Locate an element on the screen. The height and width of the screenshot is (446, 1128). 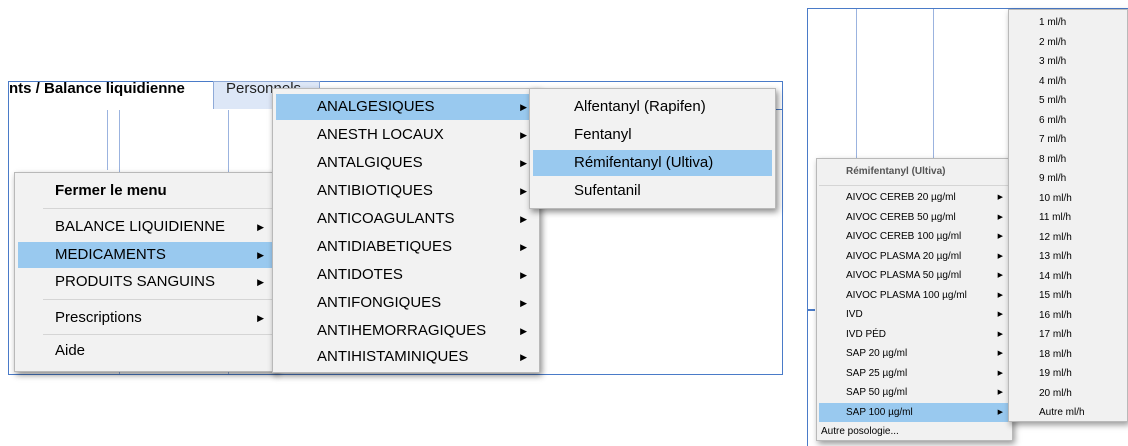
menu-item-sap-50: SAP 50 µg/ml ▶ is located at coordinates (914, 393).